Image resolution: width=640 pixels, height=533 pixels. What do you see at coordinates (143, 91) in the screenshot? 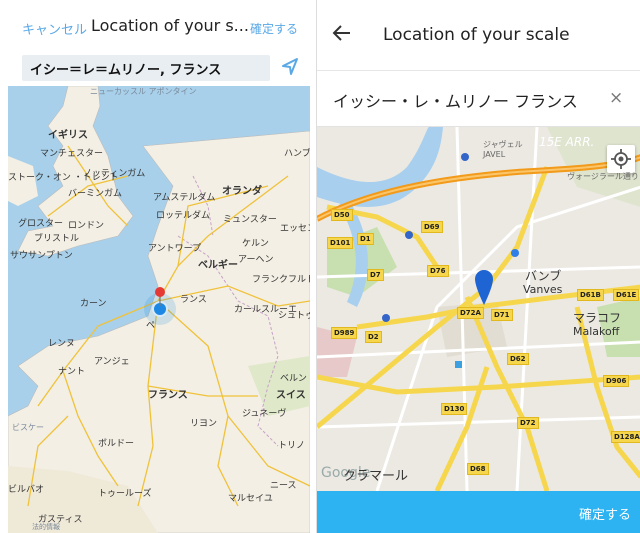
I see `map-label: ニューカッスル アポンタイン` at bounding box center [143, 91].